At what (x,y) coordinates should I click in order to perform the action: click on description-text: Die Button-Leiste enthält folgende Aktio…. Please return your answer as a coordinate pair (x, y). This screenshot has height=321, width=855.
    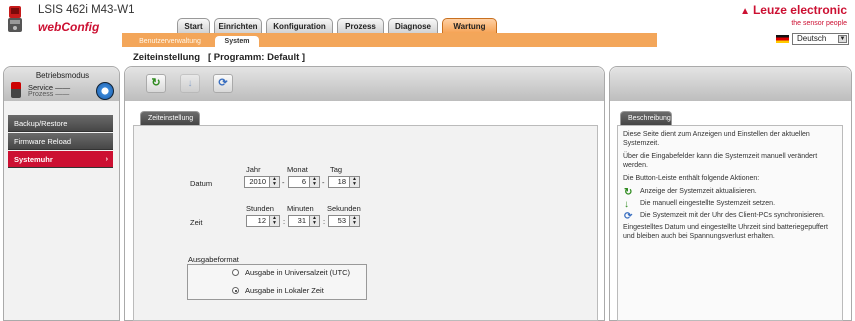
    Looking at the image, I should click on (691, 178).